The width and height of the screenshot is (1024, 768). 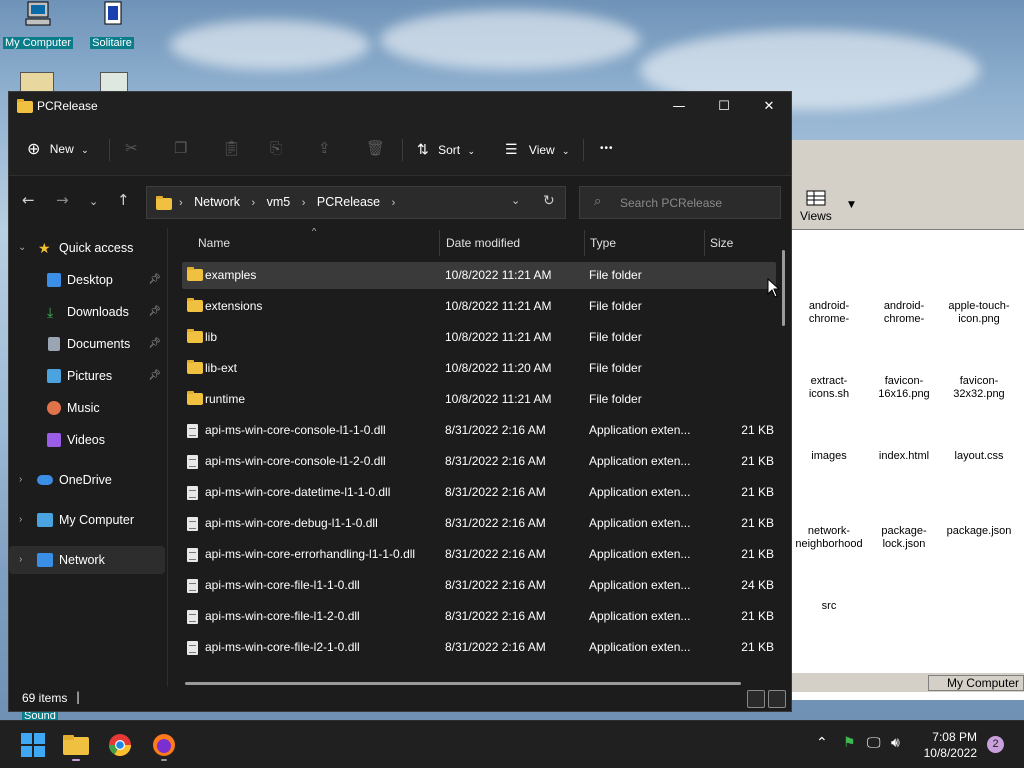 What do you see at coordinates (851, 205) in the screenshot?
I see `dropdown-arrow-icon: ▼` at bounding box center [851, 205].